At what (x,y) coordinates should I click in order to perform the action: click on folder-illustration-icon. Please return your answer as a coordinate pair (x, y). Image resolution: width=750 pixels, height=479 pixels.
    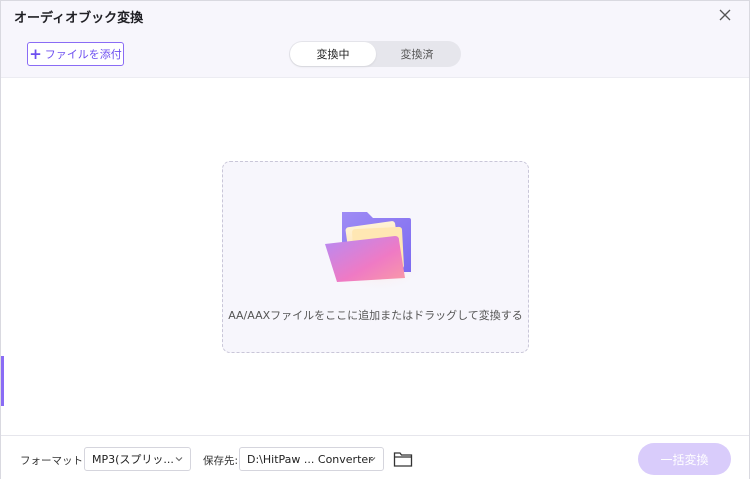
    Looking at the image, I should click on (376, 251).